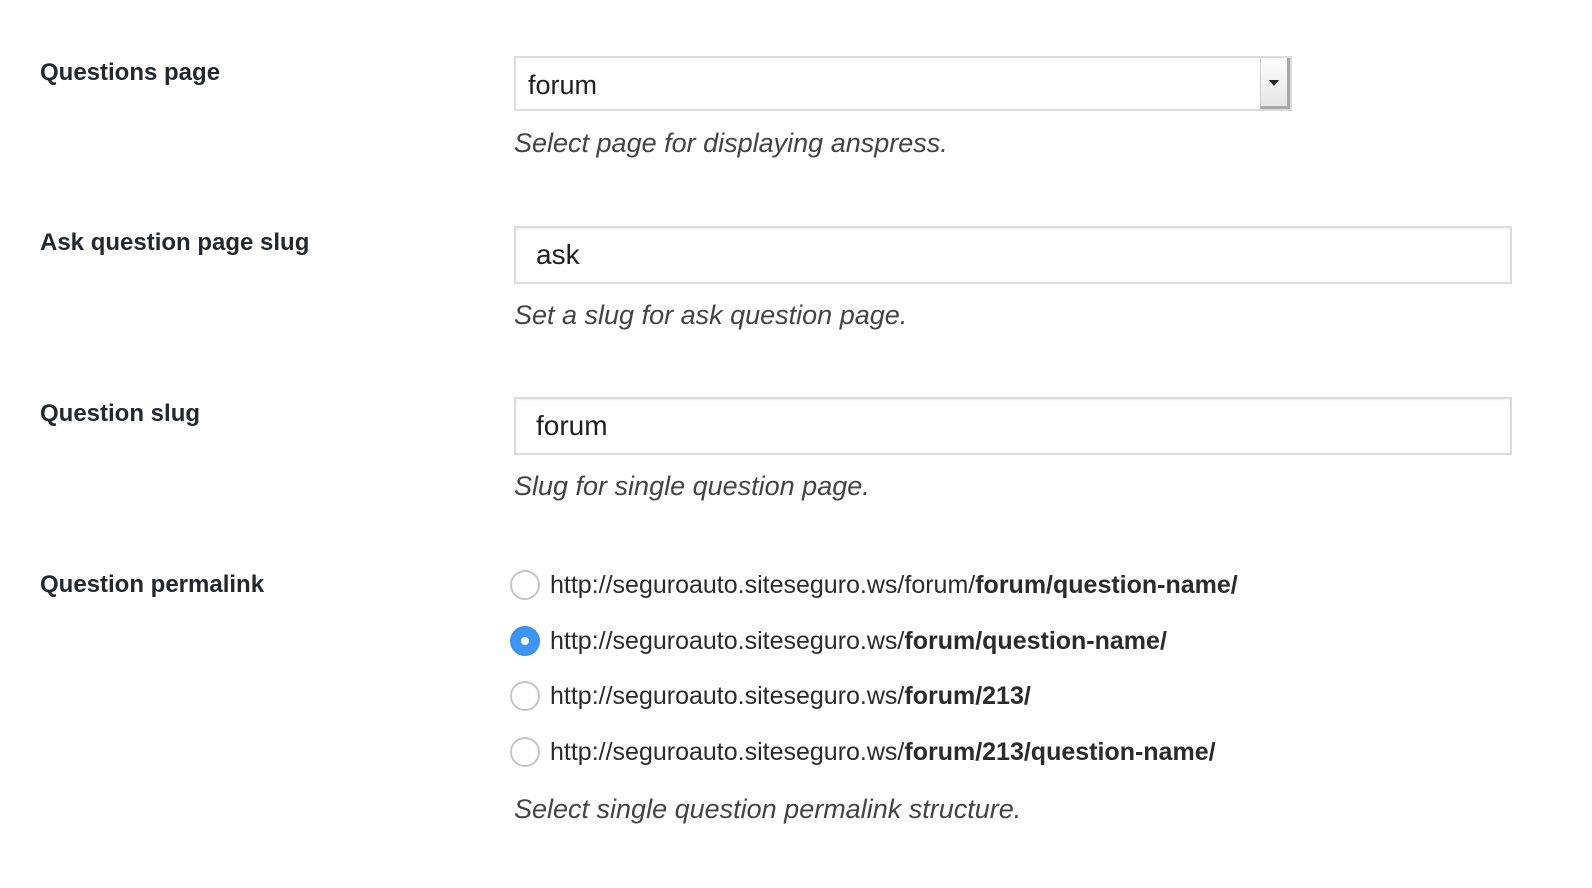 The width and height of the screenshot is (1592, 888). I want to click on ask-slug-input, so click(1013, 255).